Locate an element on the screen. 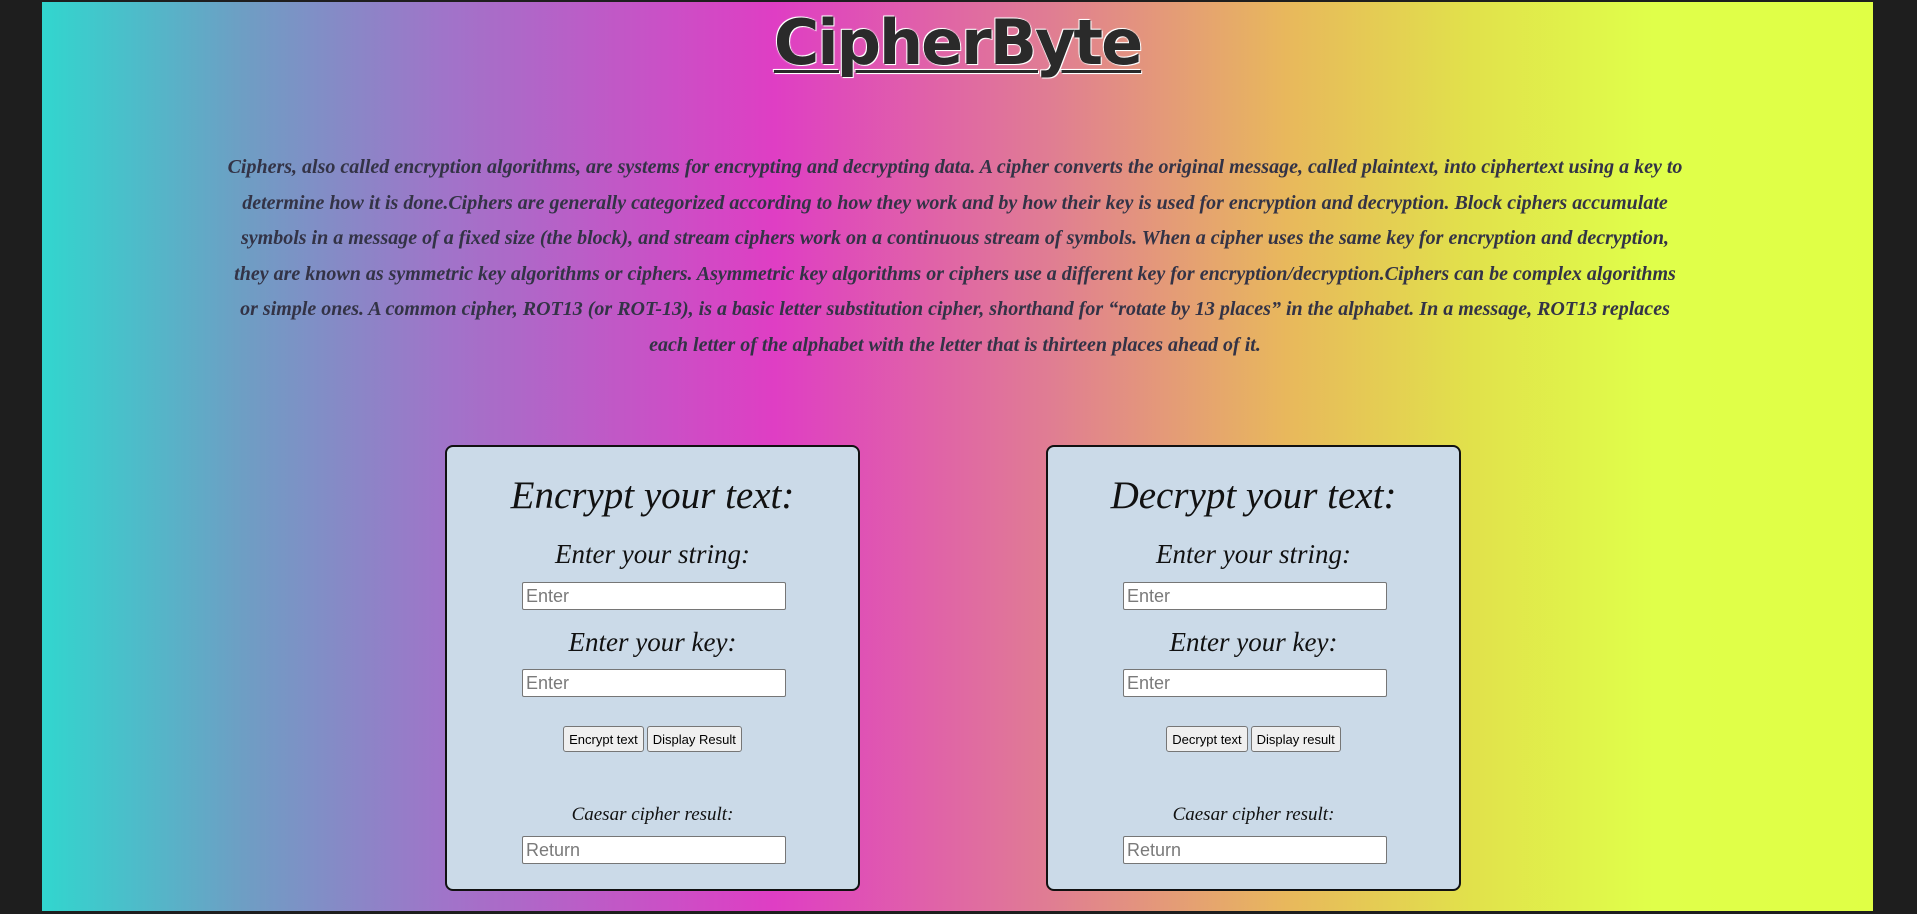 The height and width of the screenshot is (914, 1917). encrypt-button-row: Encrypt text Display Result is located at coordinates (652, 739).